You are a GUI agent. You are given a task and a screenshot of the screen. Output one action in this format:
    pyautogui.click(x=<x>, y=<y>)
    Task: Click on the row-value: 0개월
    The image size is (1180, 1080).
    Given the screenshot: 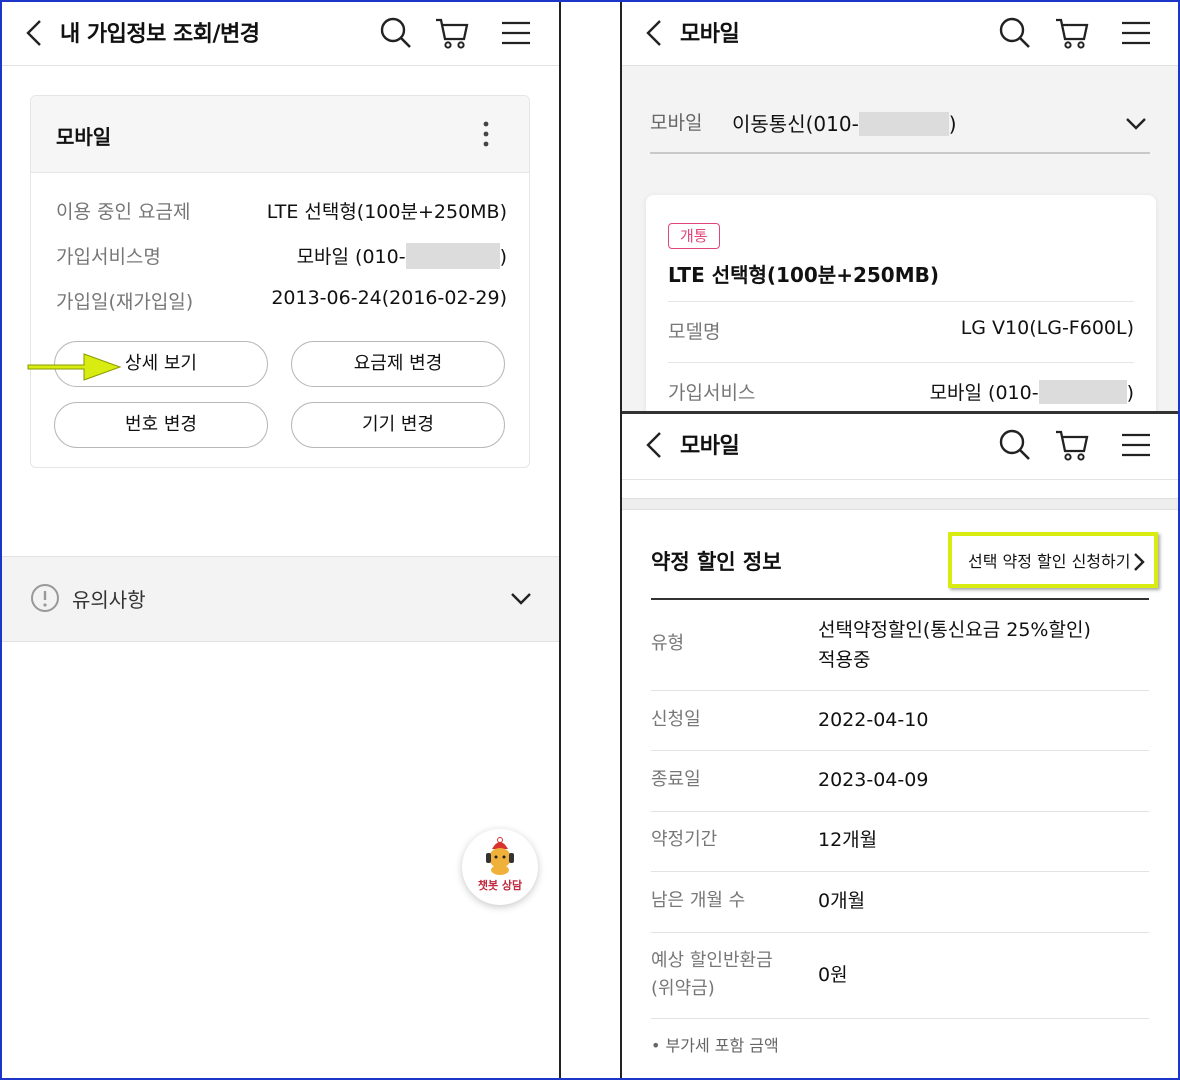 What is the action you would take?
    pyautogui.click(x=842, y=901)
    